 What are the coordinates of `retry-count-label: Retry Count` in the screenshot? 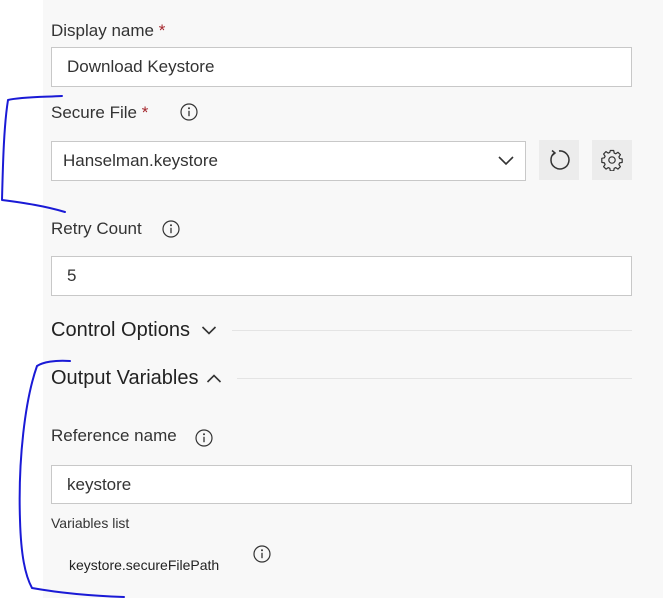 It's located at (96, 229).